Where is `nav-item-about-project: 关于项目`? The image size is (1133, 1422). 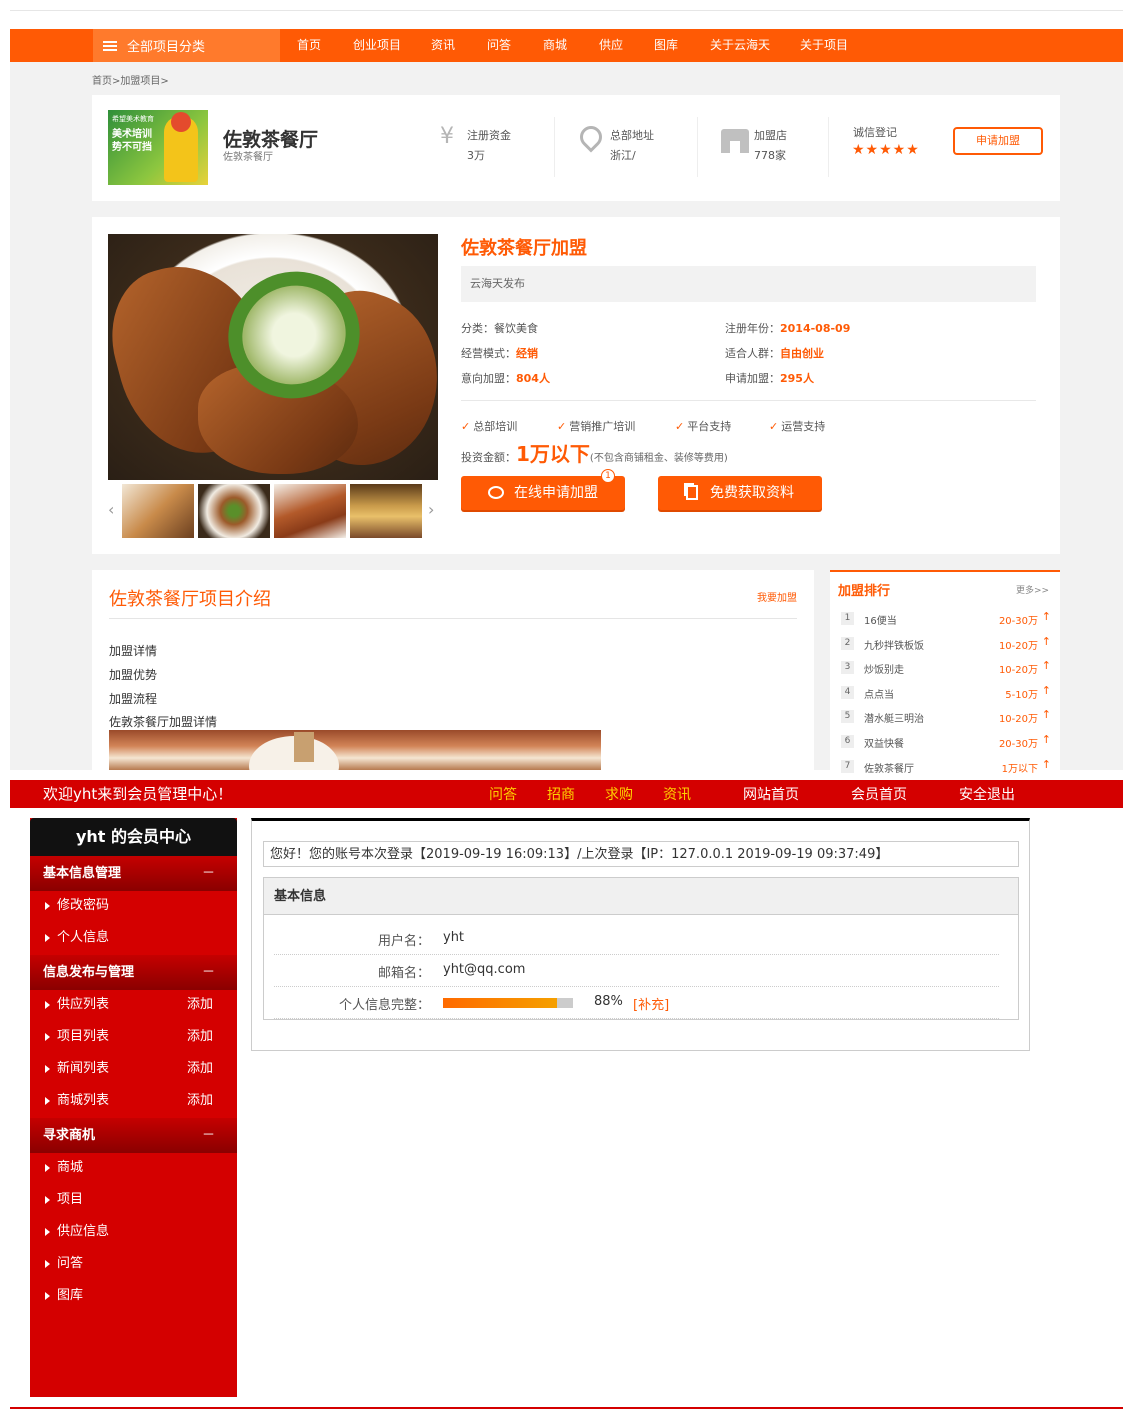 nav-item-about-project: 关于项目 is located at coordinates (824, 45).